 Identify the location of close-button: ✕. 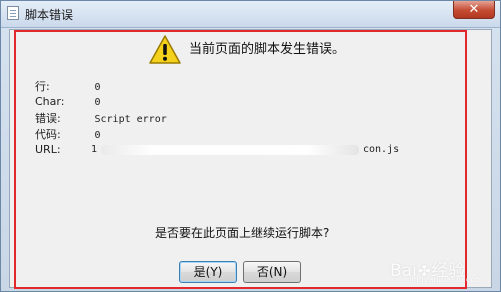
(474, 10).